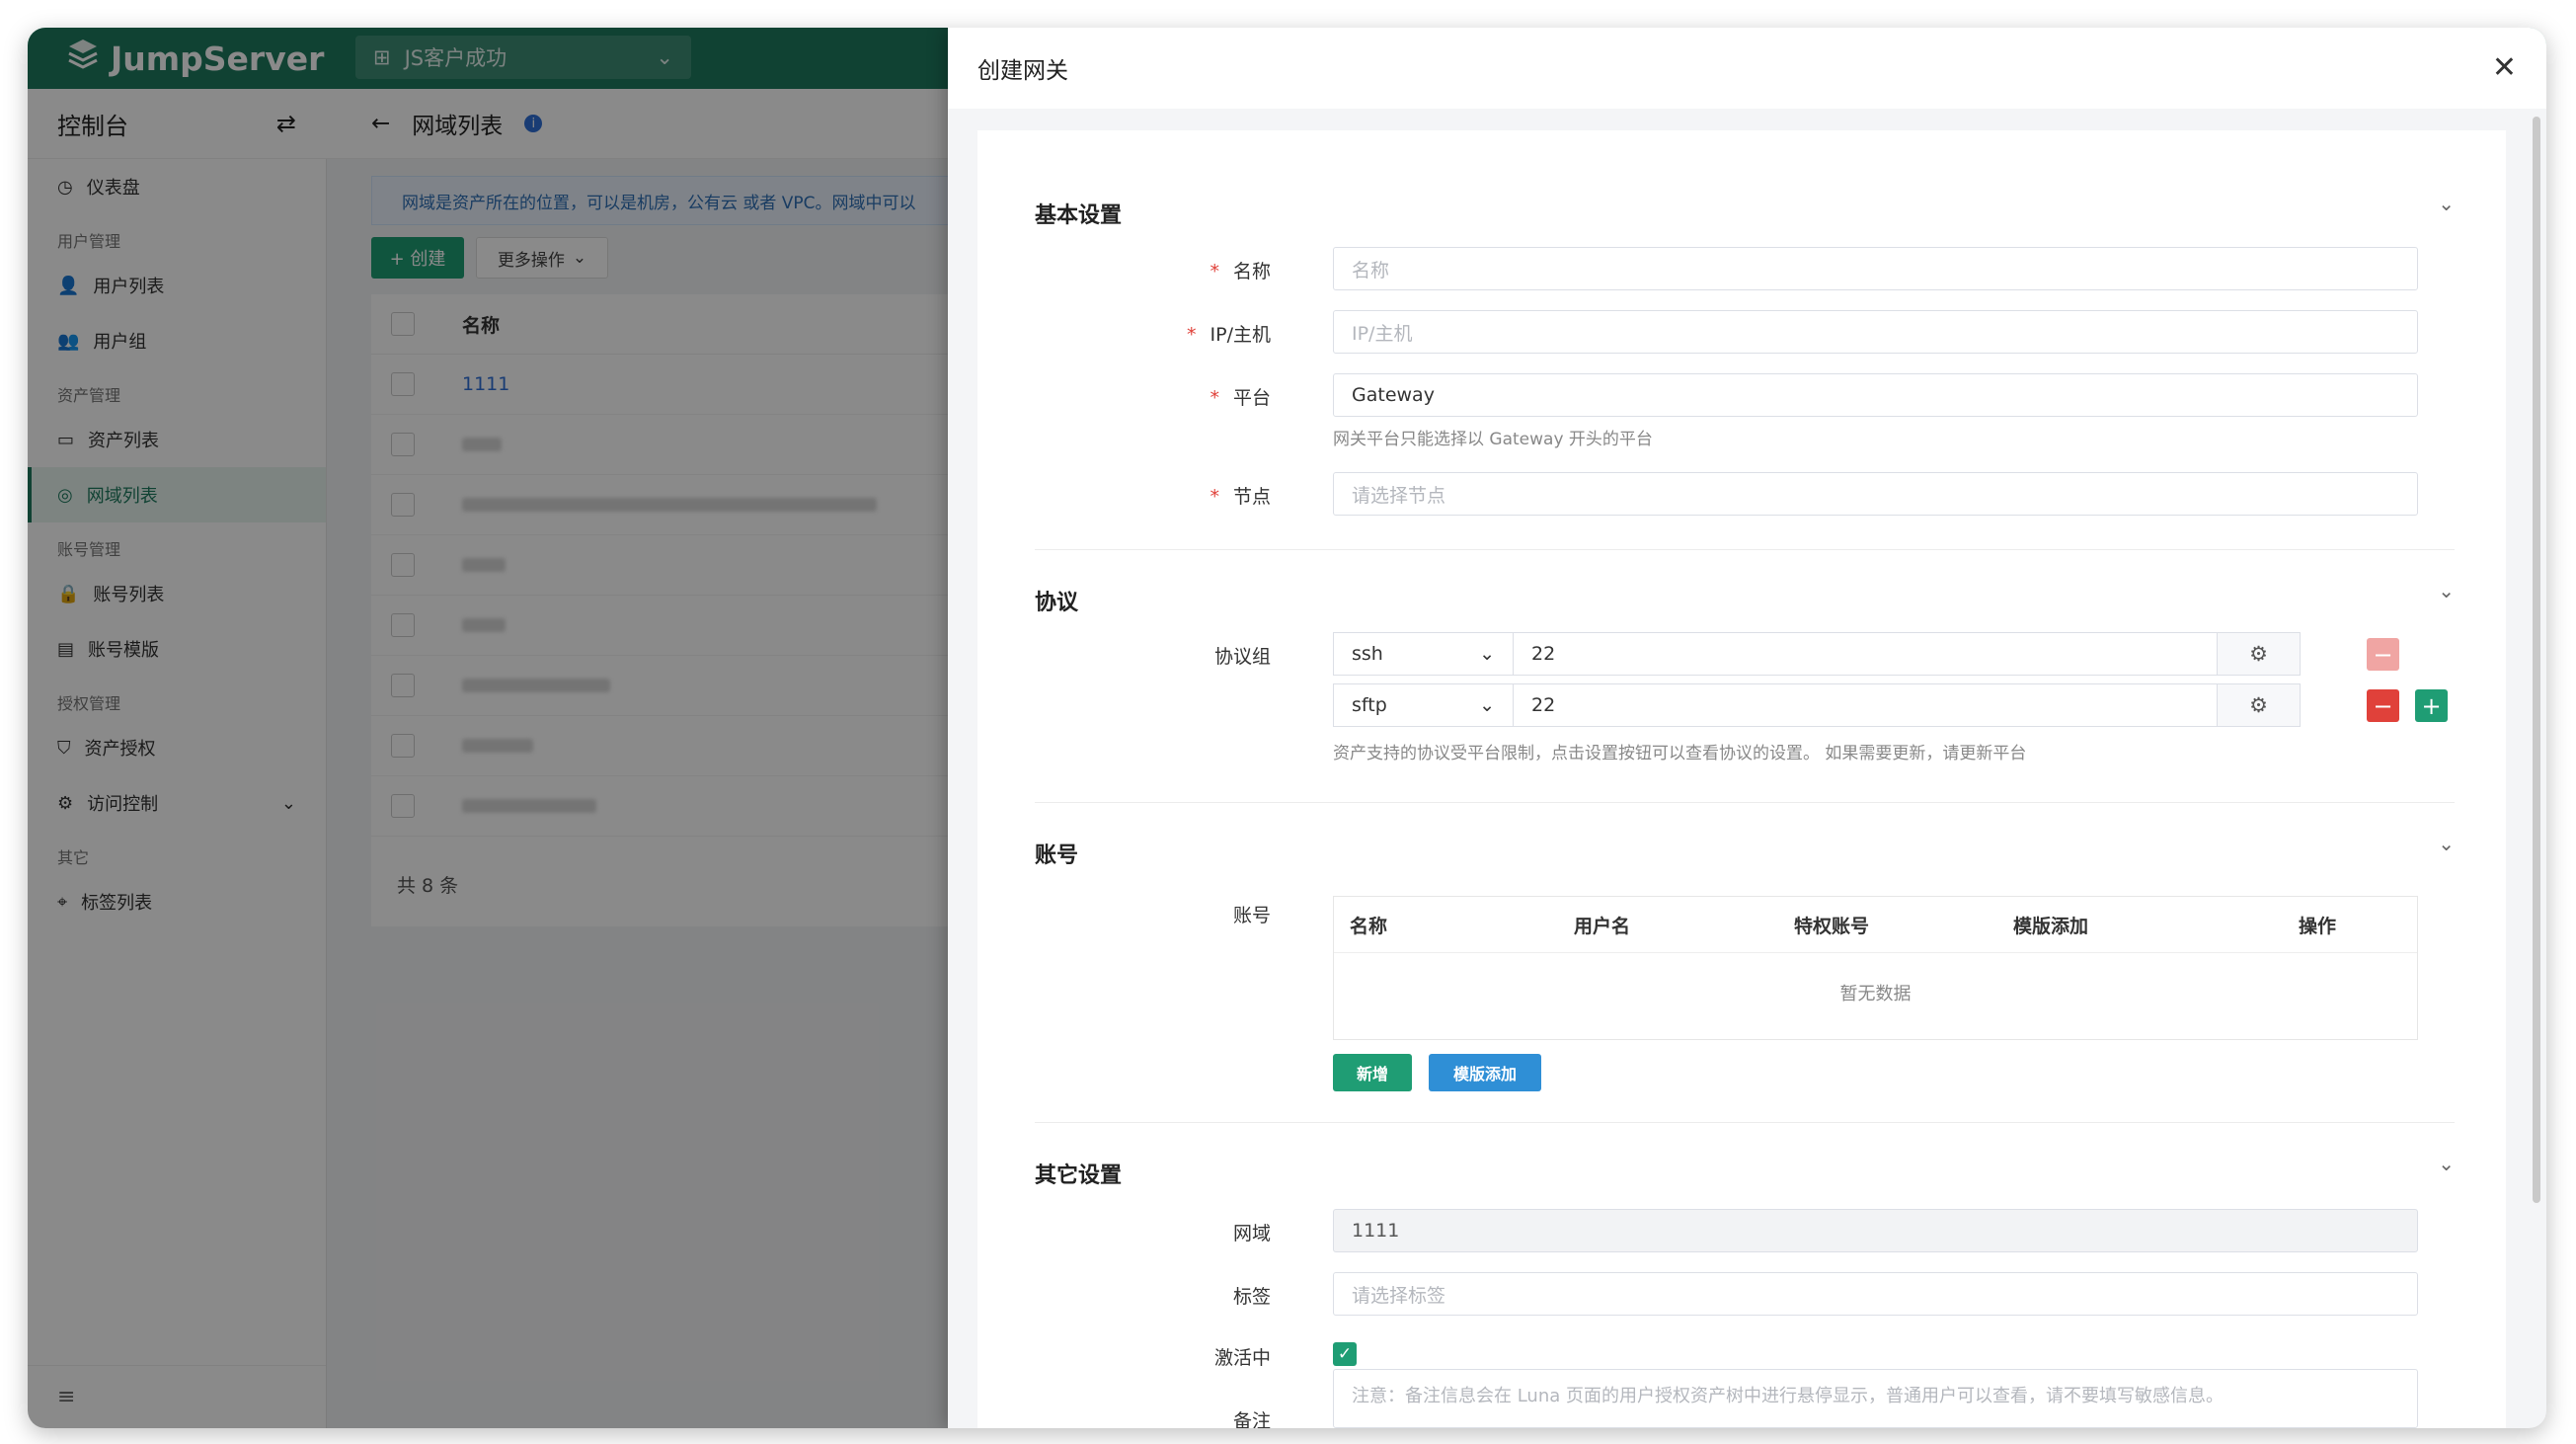 The height and width of the screenshot is (1444, 2576). What do you see at coordinates (1345, 1354) in the screenshot?
I see `active-checkbox: ✓` at bounding box center [1345, 1354].